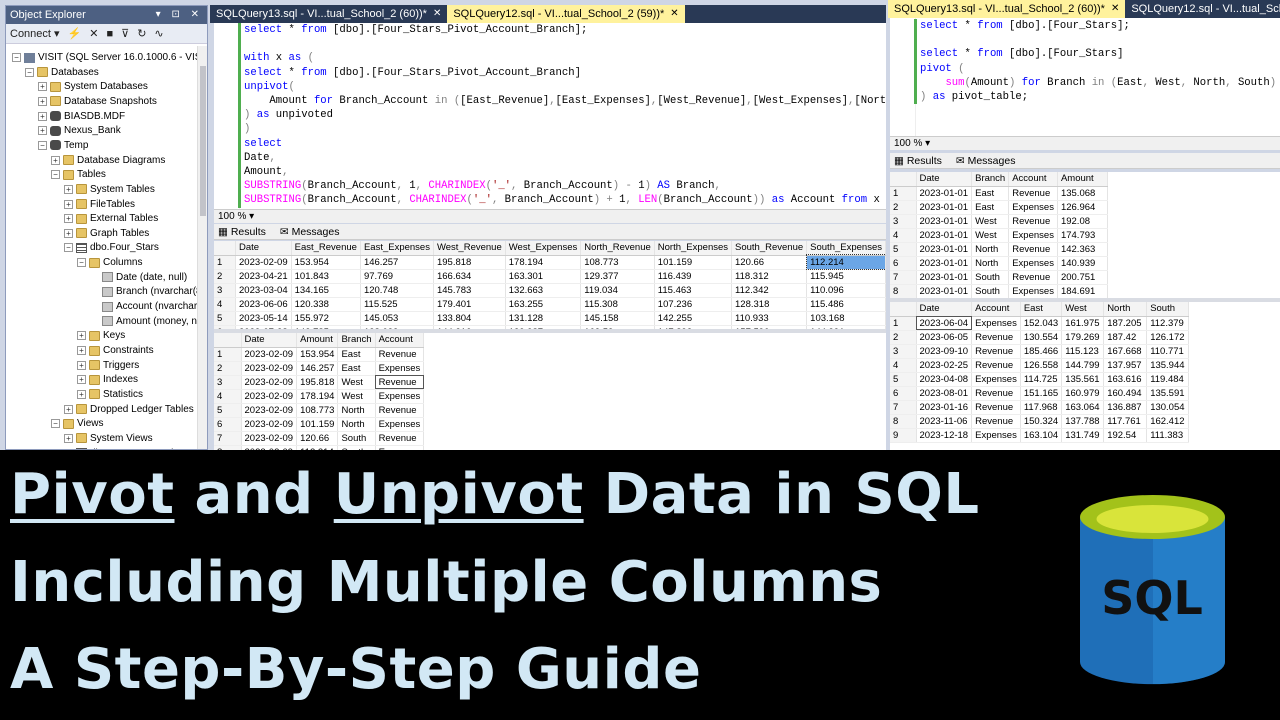 This screenshot has width=1280, height=720. I want to click on column-header: South_Revenue, so click(769, 248).